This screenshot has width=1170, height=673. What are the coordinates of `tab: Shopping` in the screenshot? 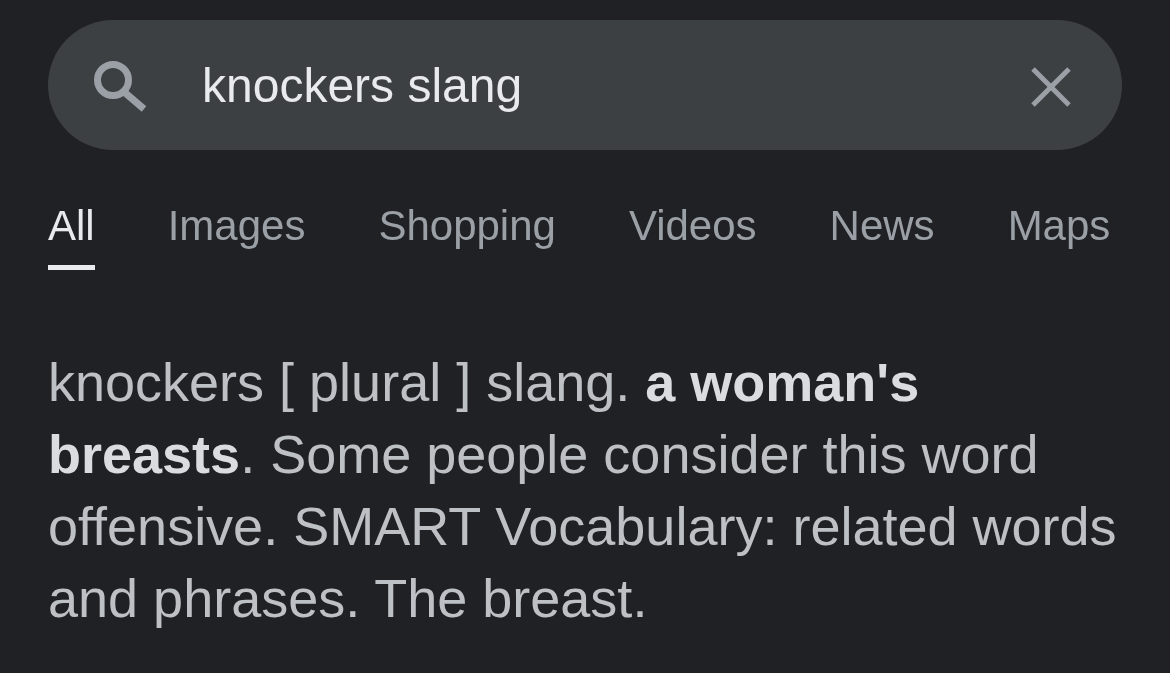 It's located at (467, 236).